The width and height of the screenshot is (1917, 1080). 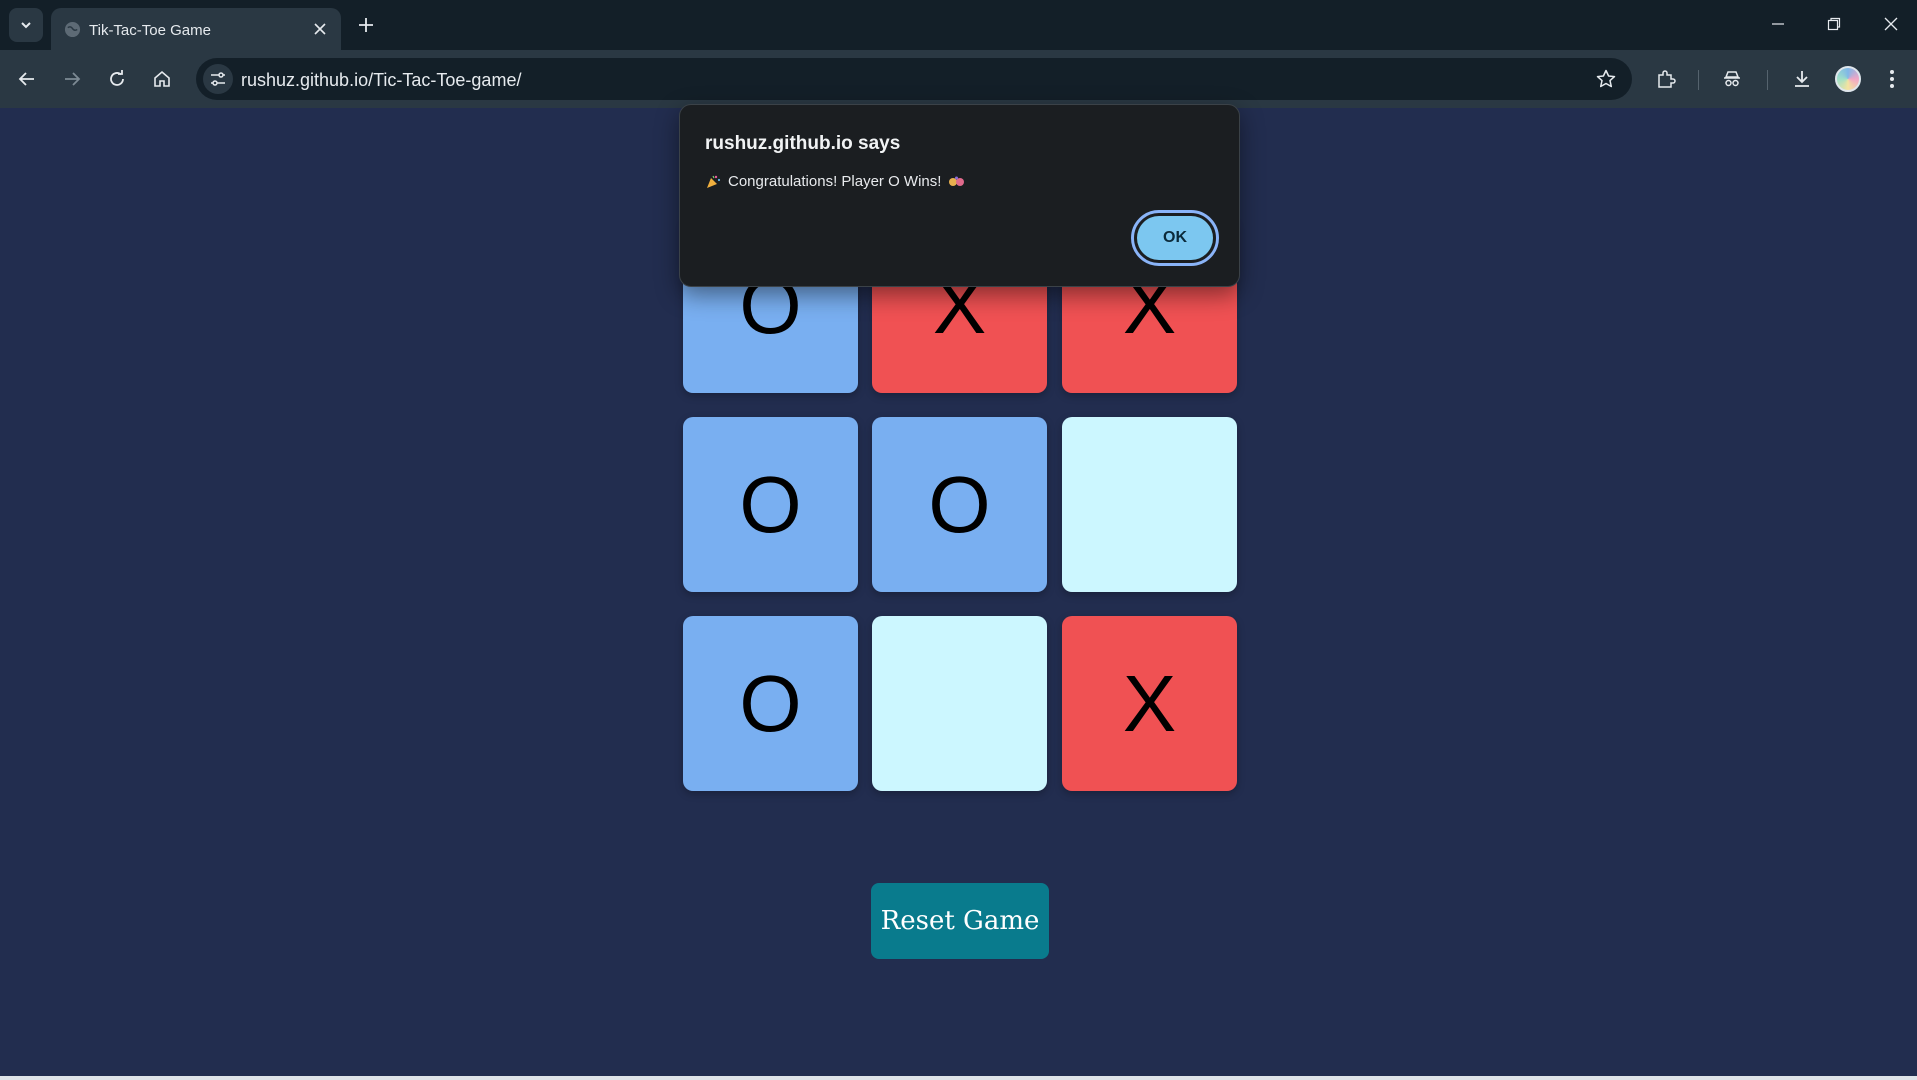 I want to click on star-icon, so click(x=1606, y=78).